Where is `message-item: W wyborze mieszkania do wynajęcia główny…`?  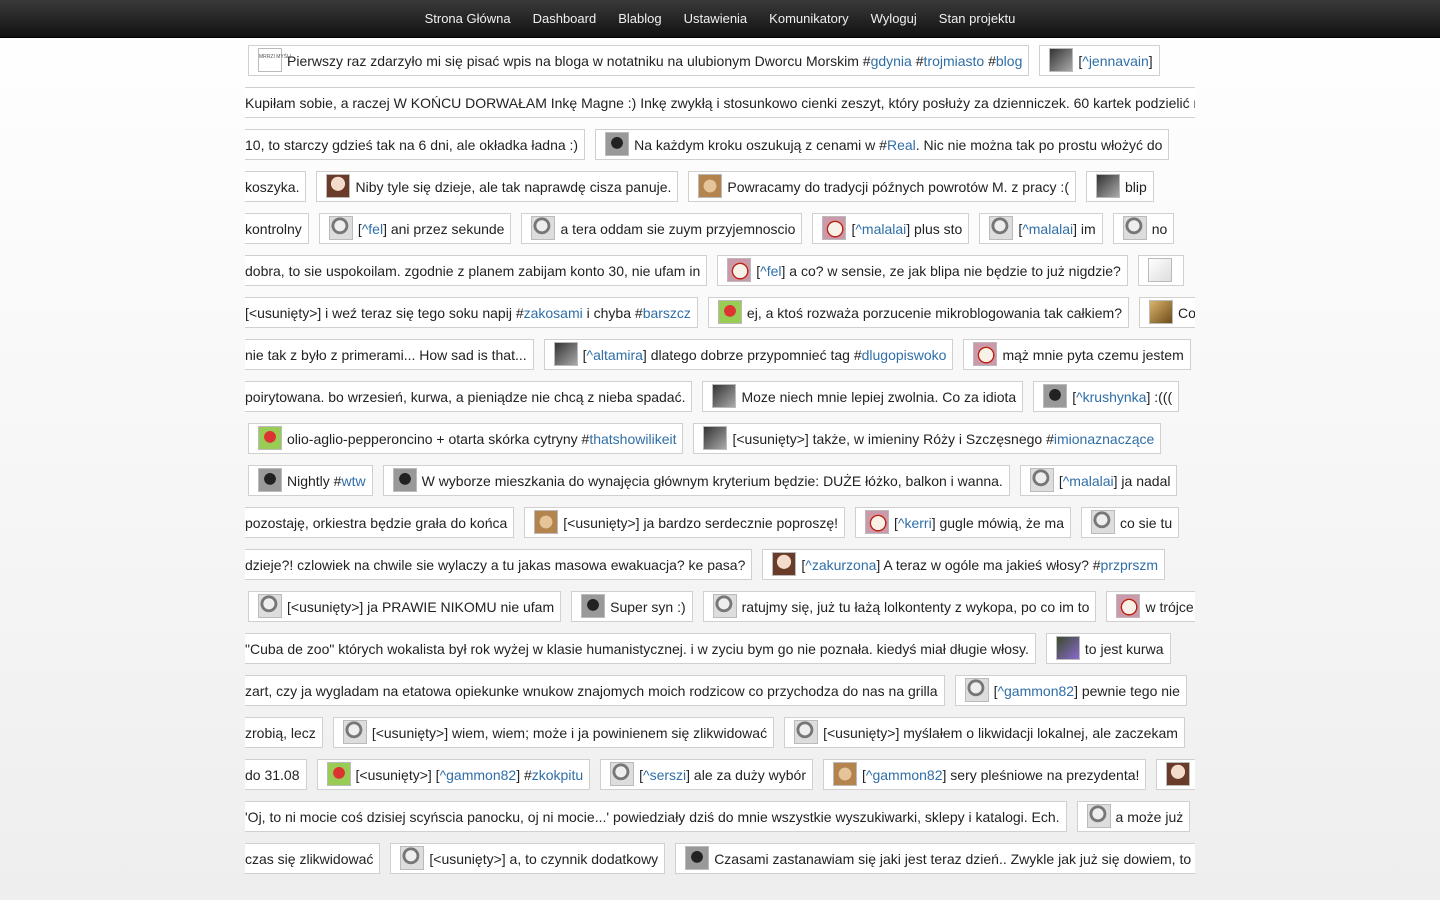 message-item: W wyborze mieszkania do wynajęcia główny… is located at coordinates (696, 480).